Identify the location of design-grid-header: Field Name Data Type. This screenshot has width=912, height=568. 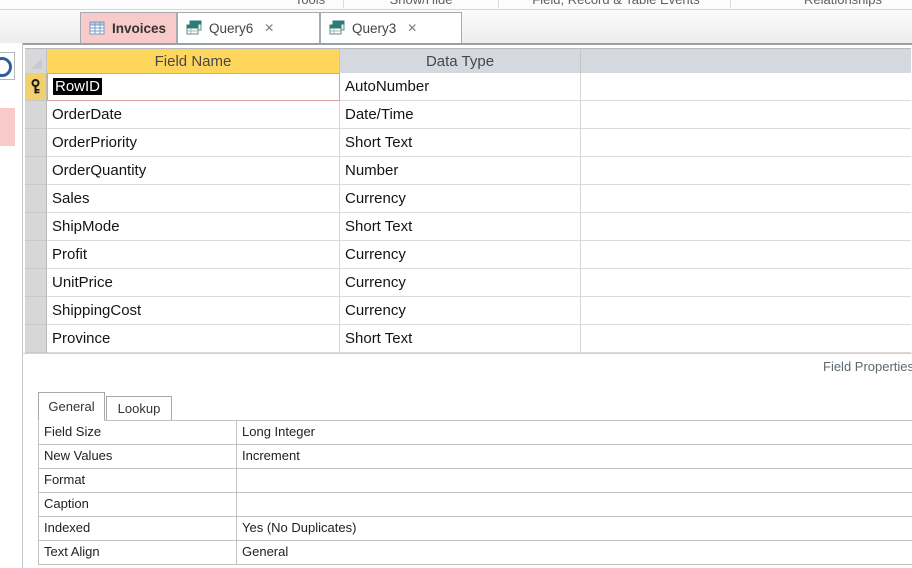
(468, 60).